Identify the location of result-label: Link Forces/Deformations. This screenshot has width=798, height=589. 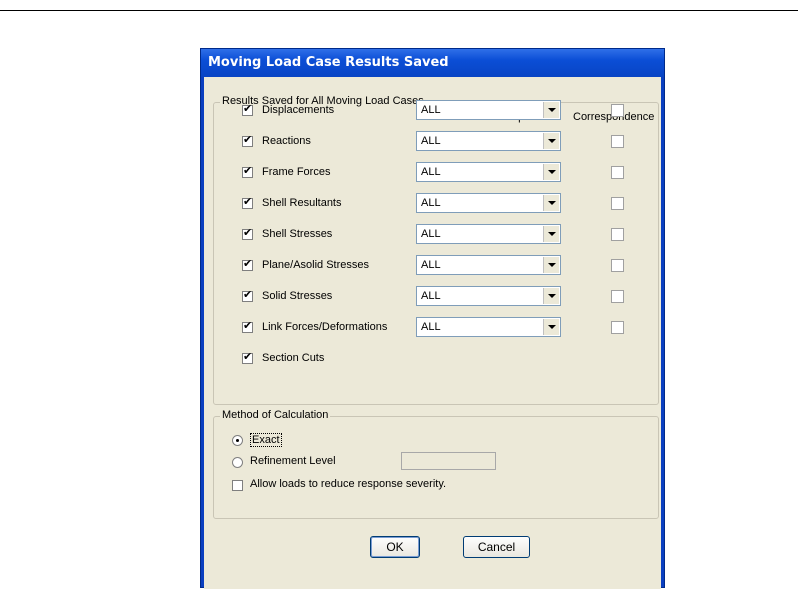
(325, 327).